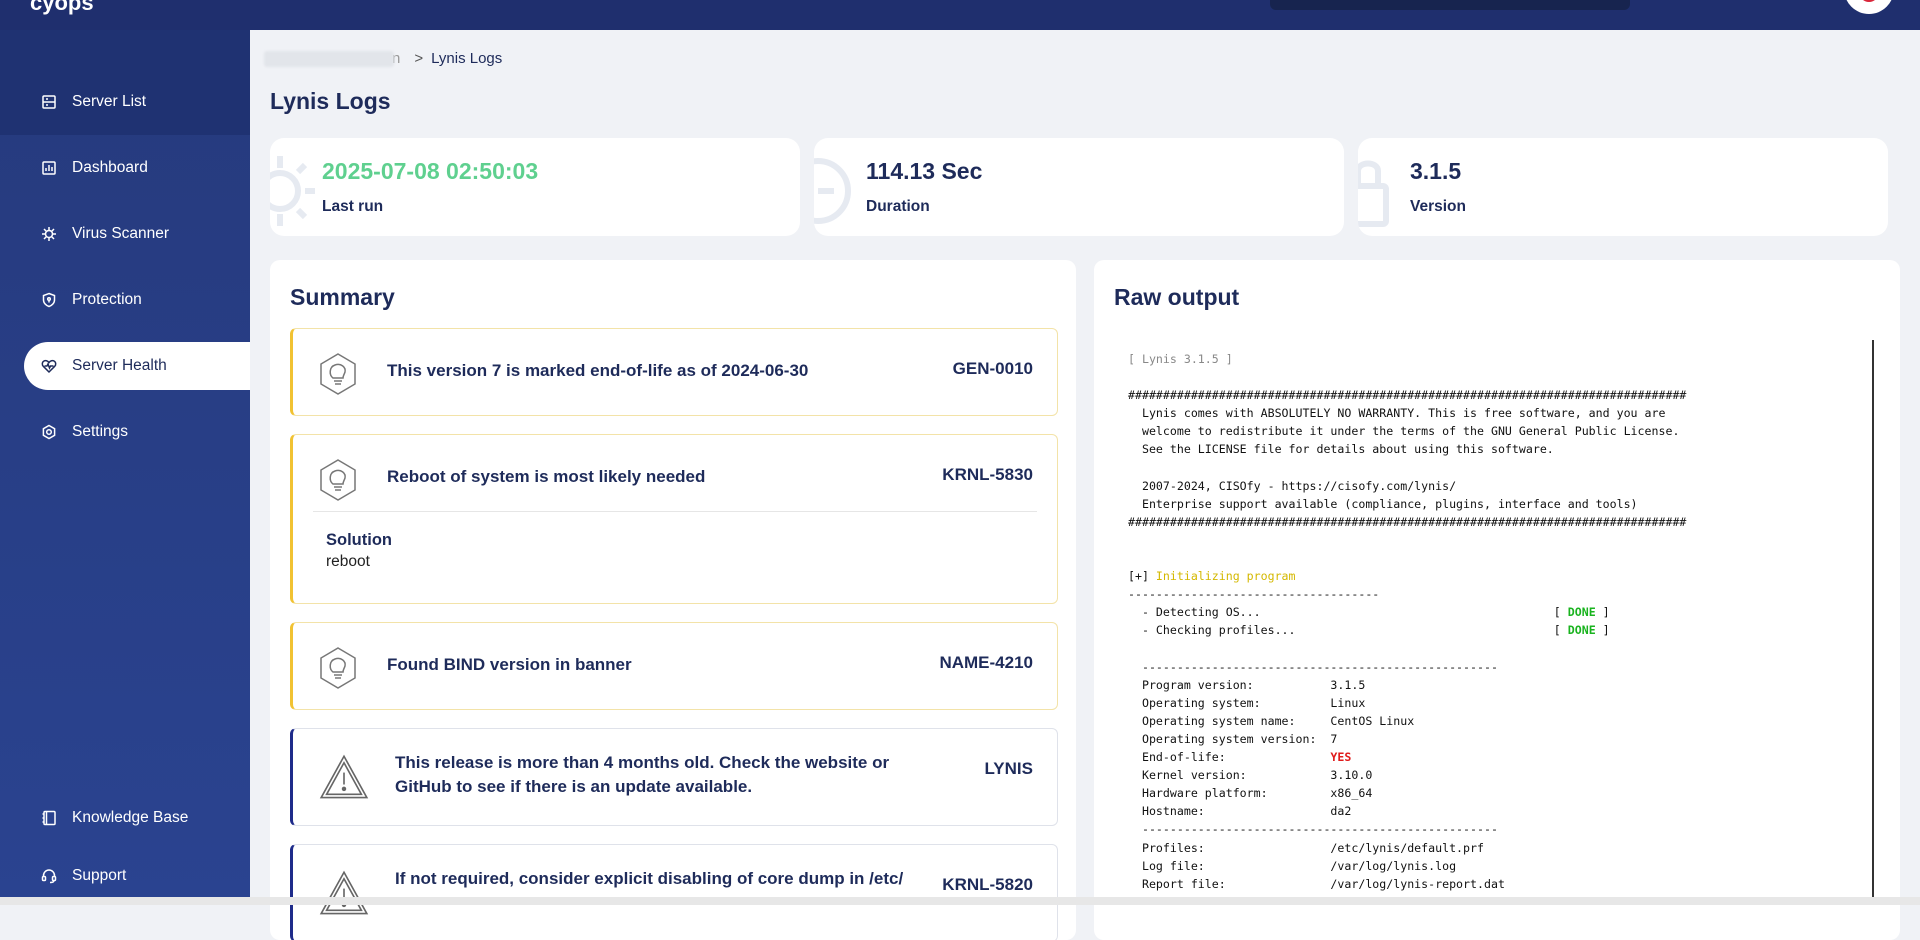 The height and width of the screenshot is (940, 1920). What do you see at coordinates (1623, 187) in the screenshot?
I see `stat-card-version: 3.1.5 Version` at bounding box center [1623, 187].